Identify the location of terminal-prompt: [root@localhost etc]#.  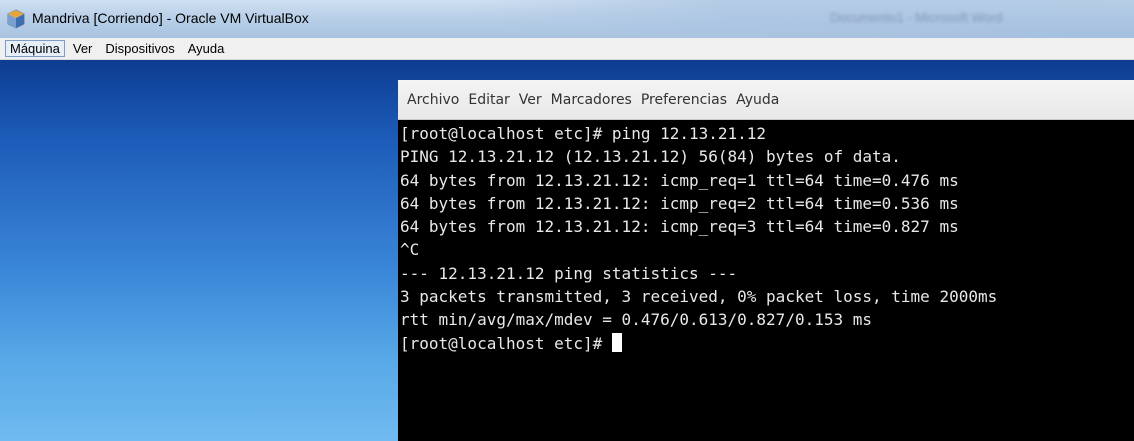
(506, 343).